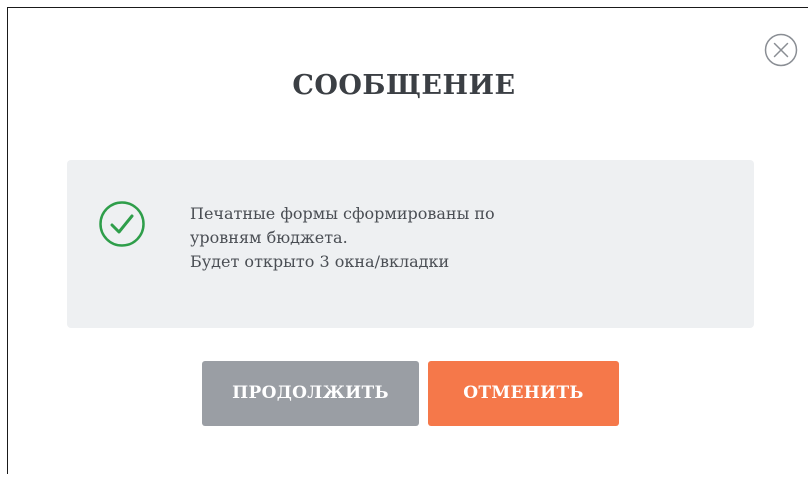 This screenshot has height=481, width=808. I want to click on close-icon, so click(781, 50).